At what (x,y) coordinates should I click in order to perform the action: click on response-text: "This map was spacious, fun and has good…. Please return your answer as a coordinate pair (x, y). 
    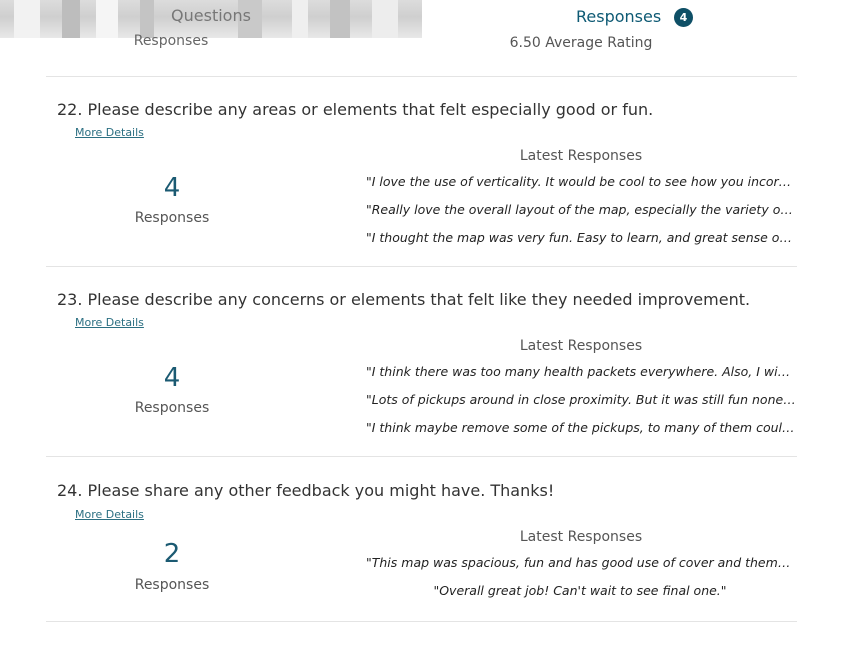
    Looking at the image, I should click on (581, 562).